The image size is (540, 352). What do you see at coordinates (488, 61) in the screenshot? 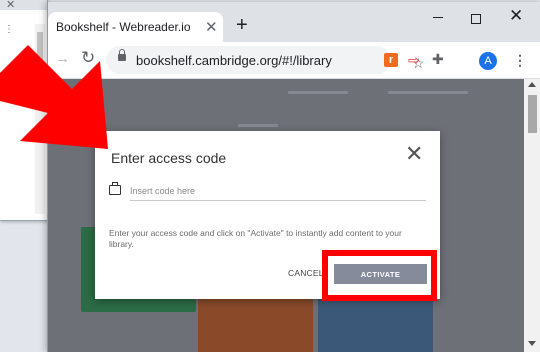
I see `profile-avatar: A` at bounding box center [488, 61].